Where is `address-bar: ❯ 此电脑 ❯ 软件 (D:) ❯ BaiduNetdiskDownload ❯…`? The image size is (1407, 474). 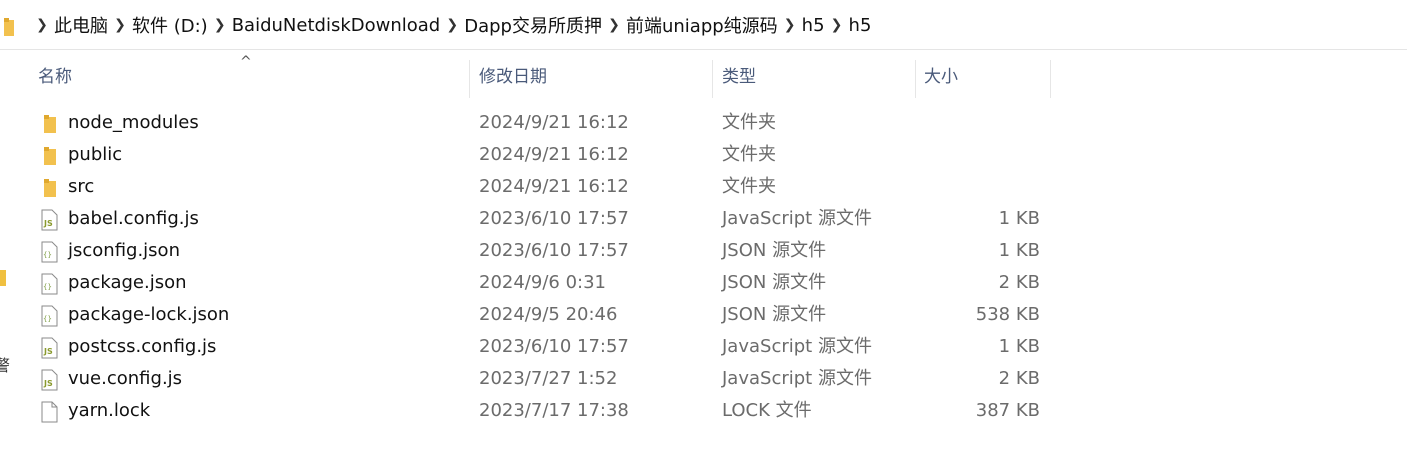
address-bar: ❯ 此电脑 ❯ 软件 (D:) ❯ BaiduNetdiskDownload ❯… is located at coordinates (703, 25).